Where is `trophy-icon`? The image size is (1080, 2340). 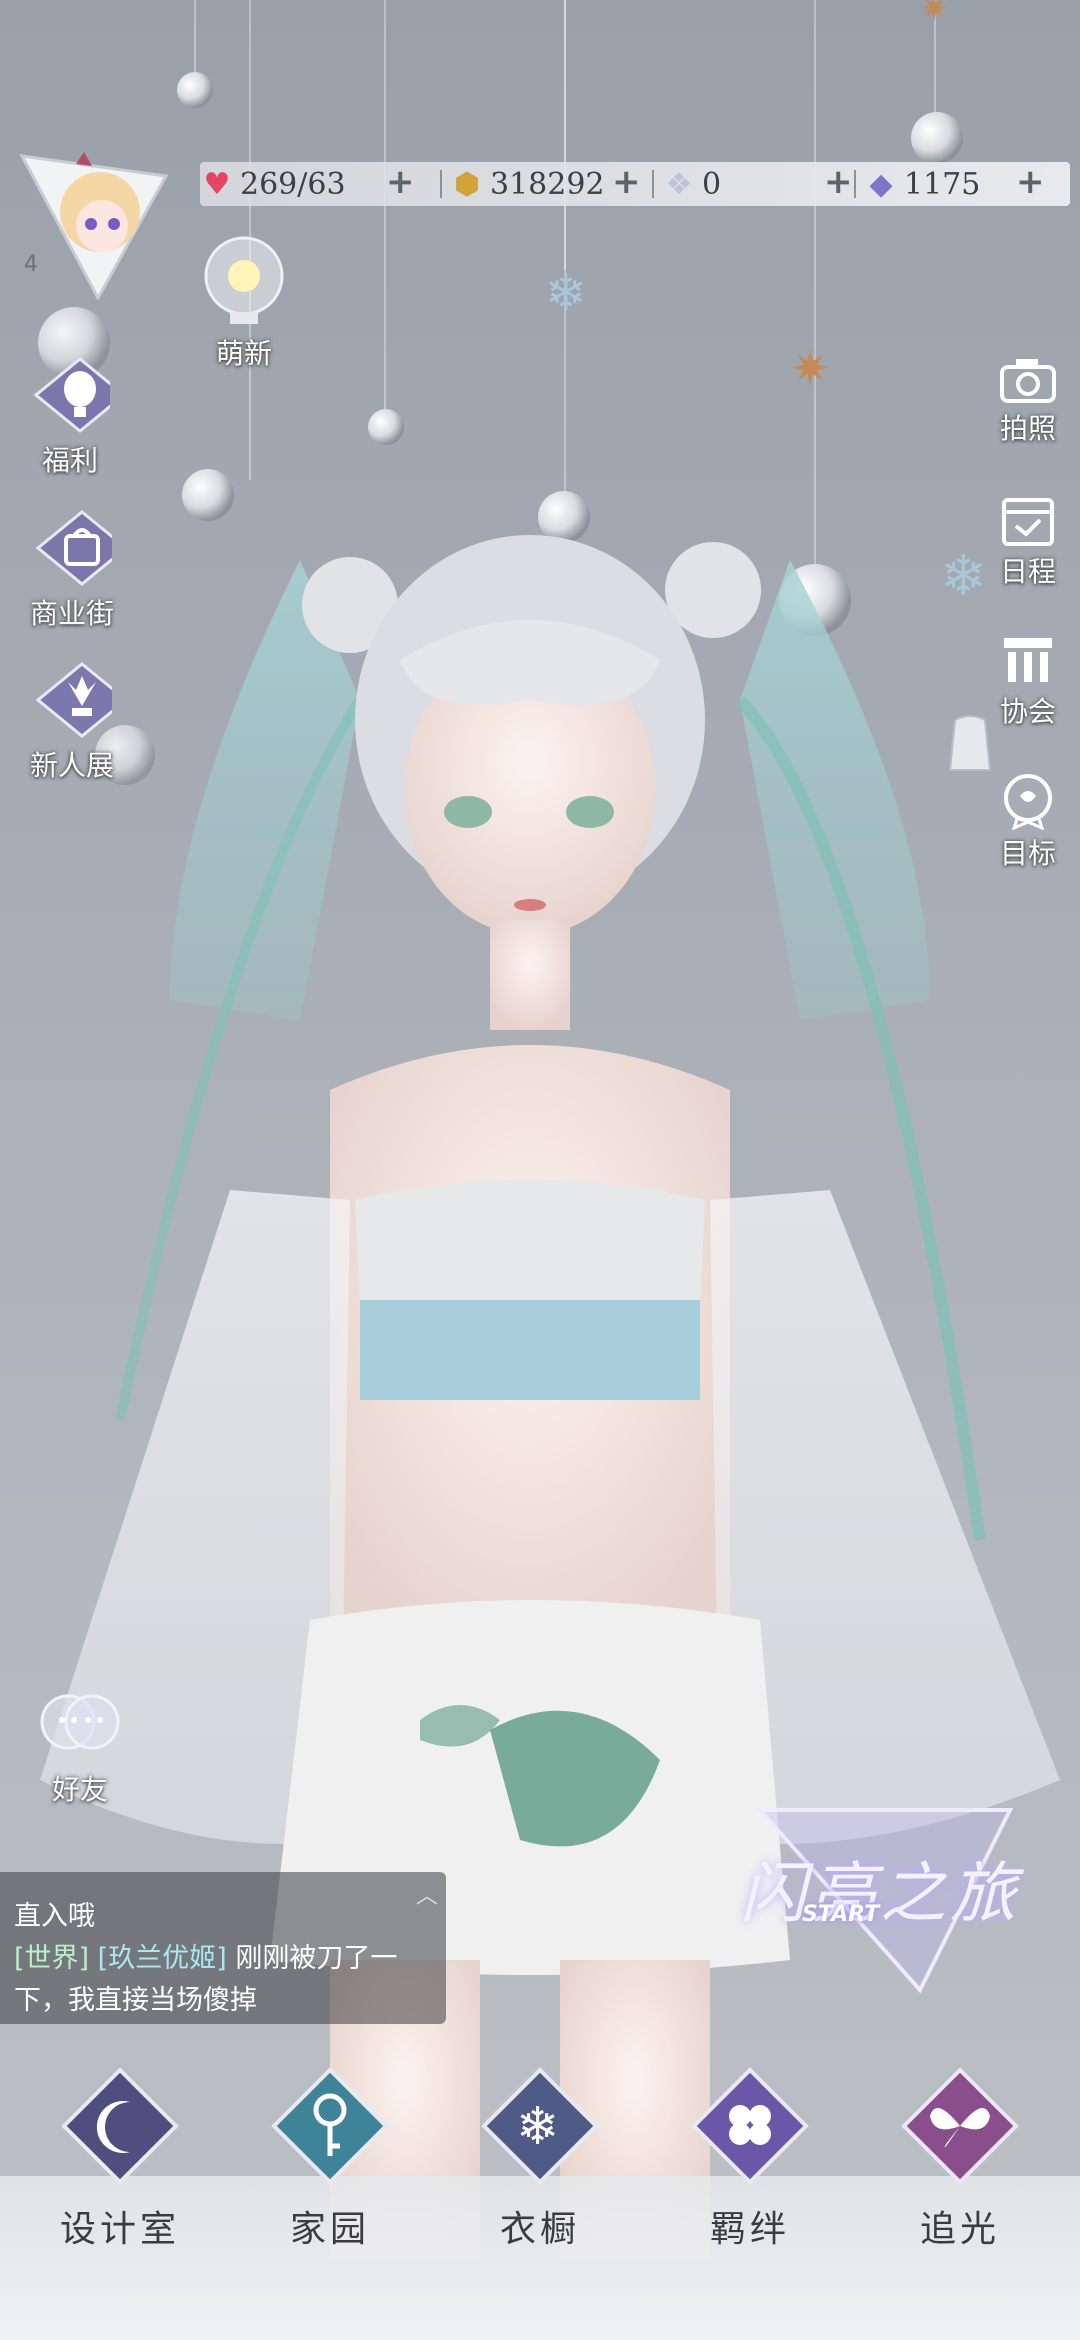 trophy-icon is located at coordinates (73, 700).